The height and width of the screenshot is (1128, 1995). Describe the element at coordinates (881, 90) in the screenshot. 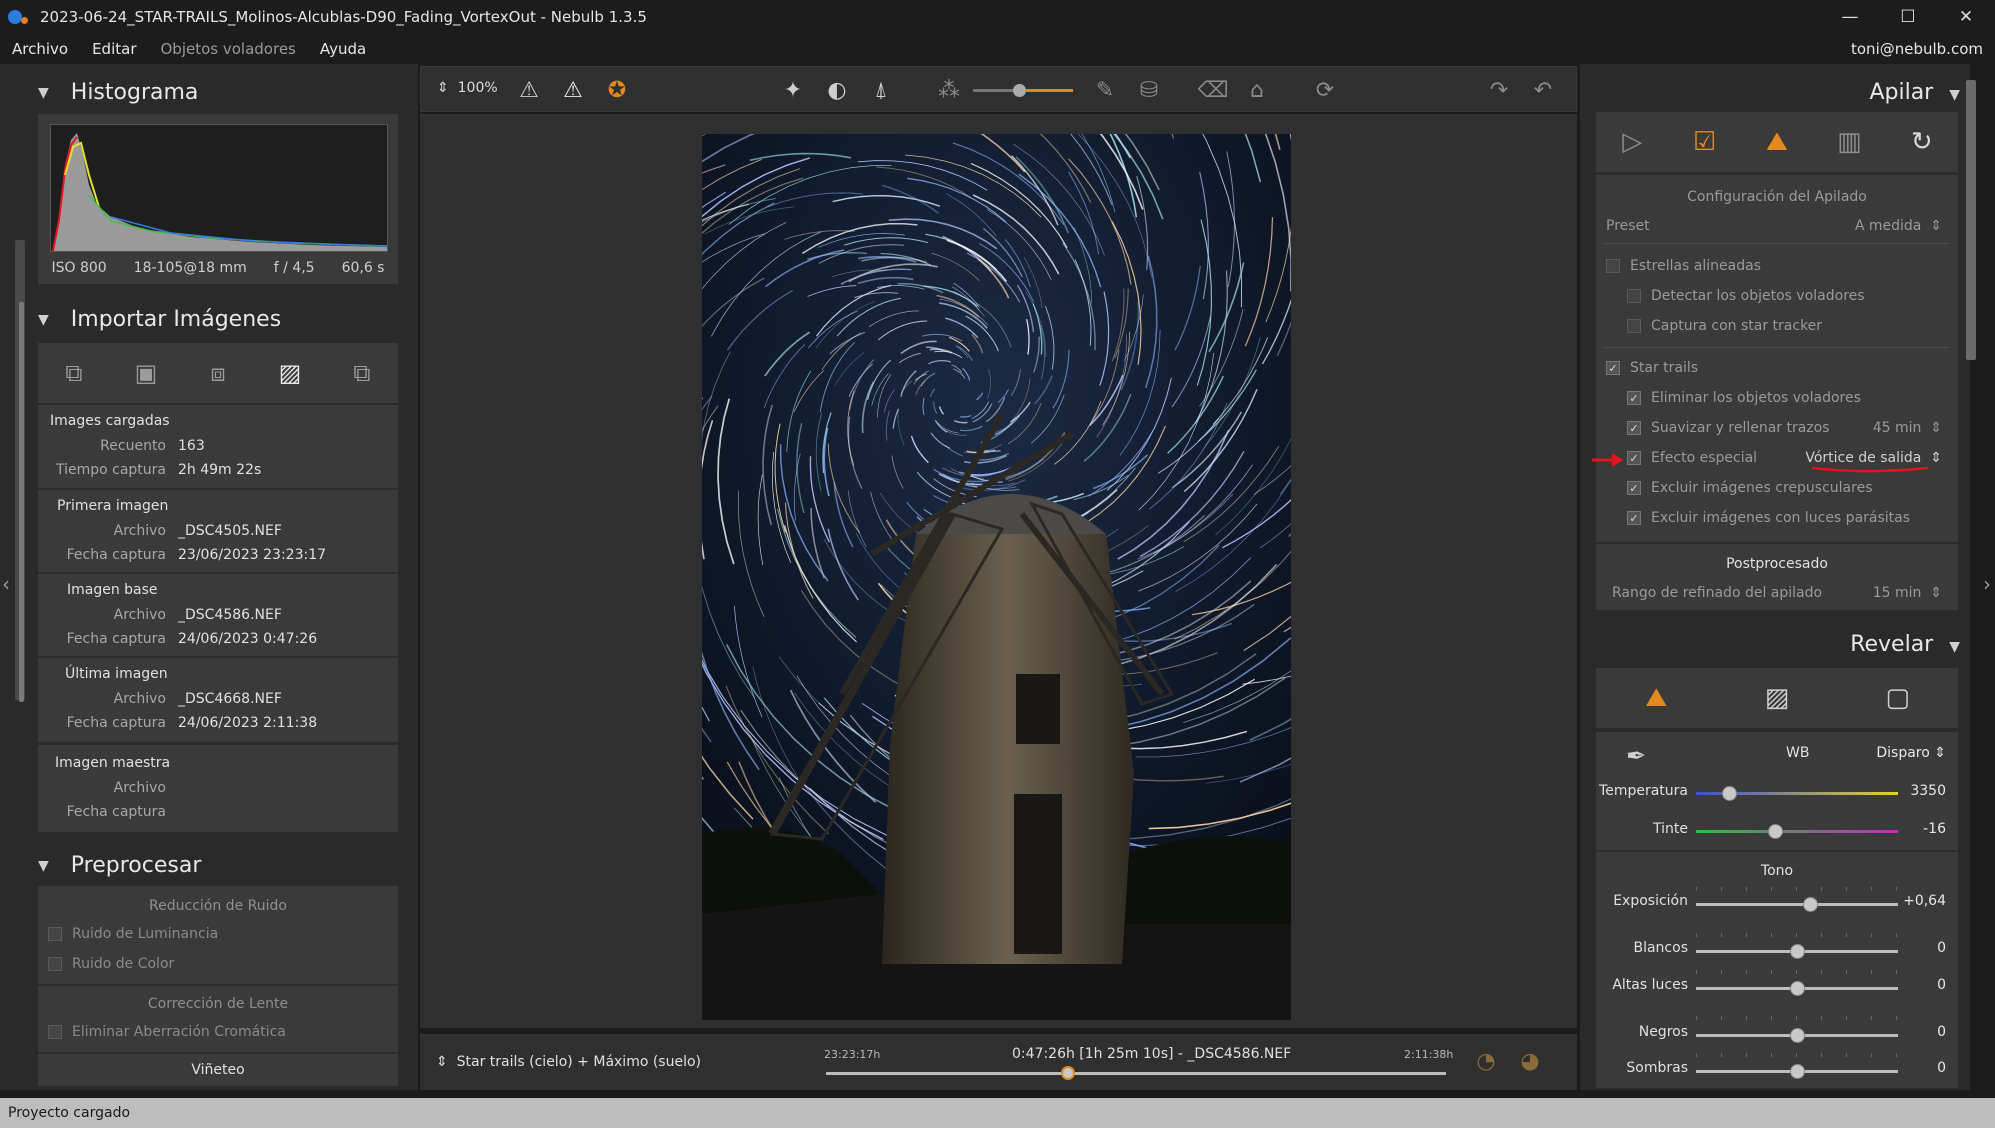

I see `tower-icon: ⍋` at that location.